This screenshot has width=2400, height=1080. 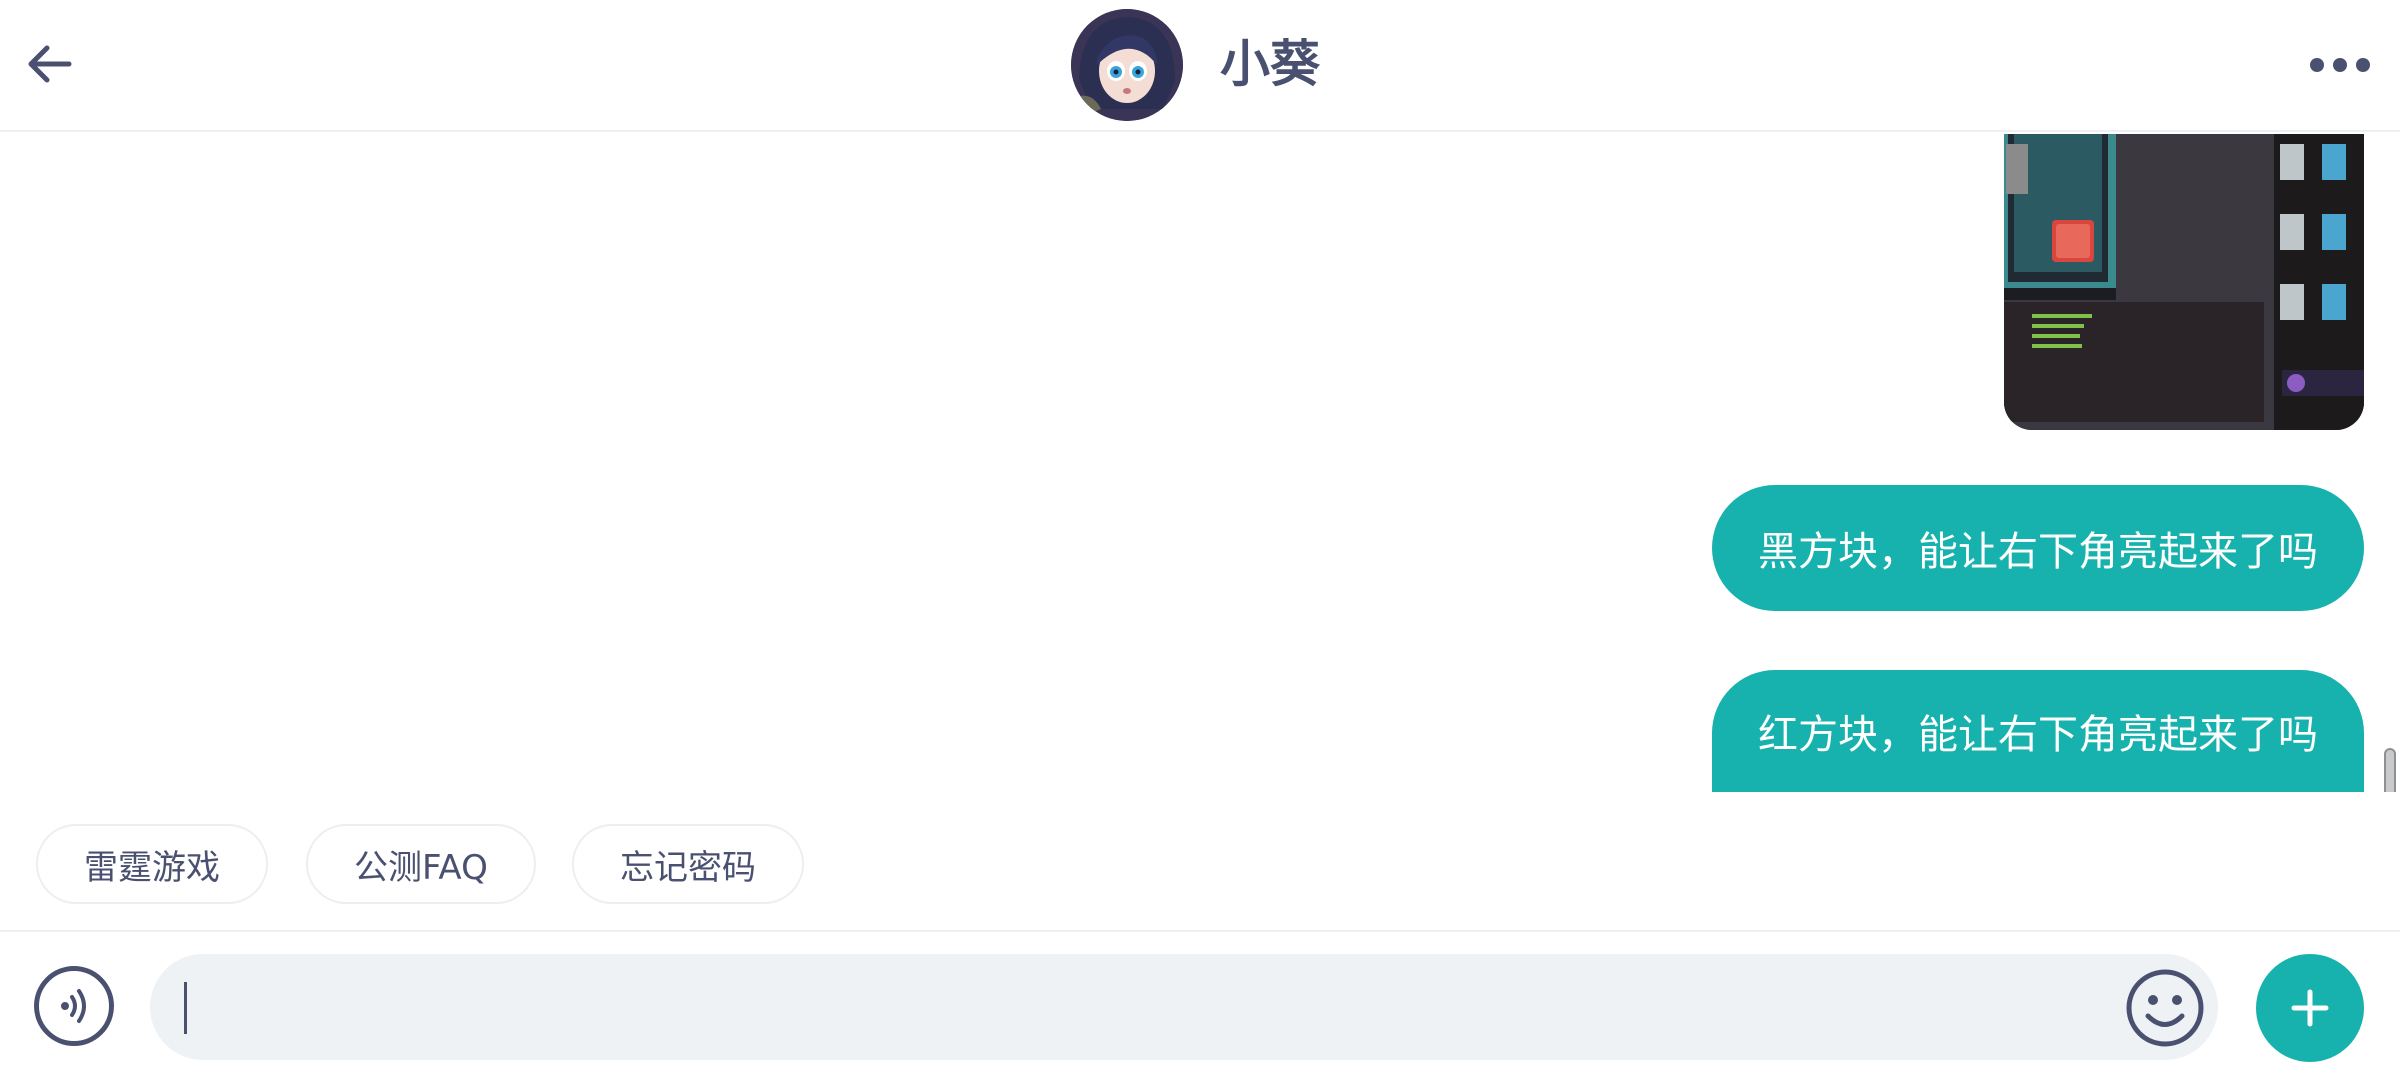 I want to click on scrollbar-thumb, so click(x=2390, y=770).